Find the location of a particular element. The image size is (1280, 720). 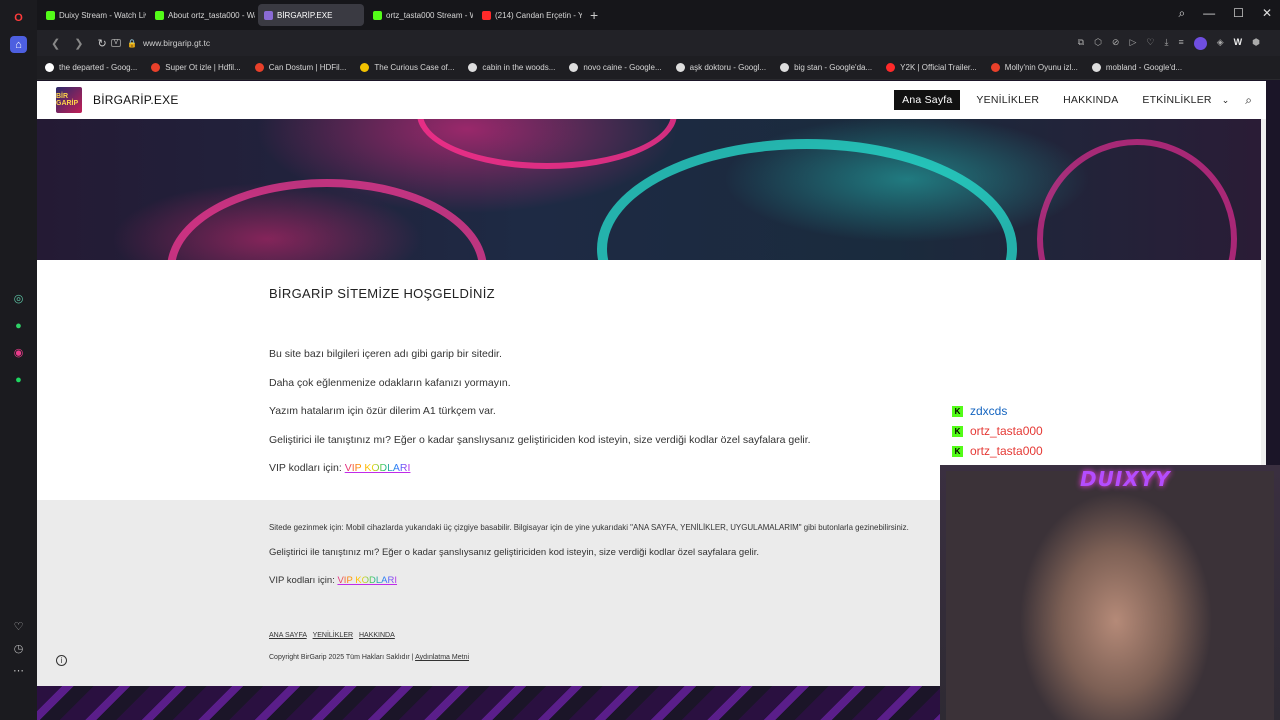

site-name: BİRGARİP.EXE is located at coordinates (136, 100).